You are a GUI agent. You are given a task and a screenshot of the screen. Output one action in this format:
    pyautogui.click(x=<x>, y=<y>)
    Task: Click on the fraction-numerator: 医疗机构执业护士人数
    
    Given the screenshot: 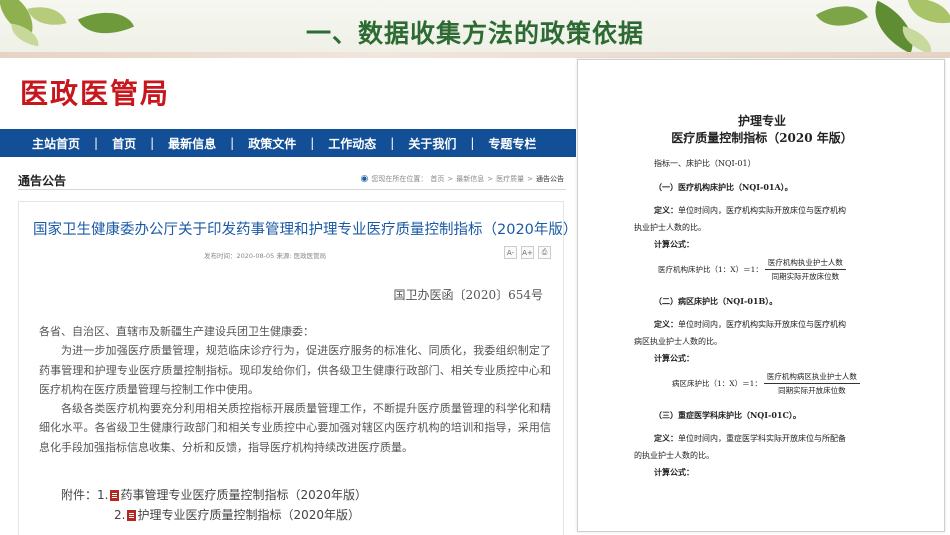 What is the action you would take?
    pyautogui.click(x=805, y=263)
    